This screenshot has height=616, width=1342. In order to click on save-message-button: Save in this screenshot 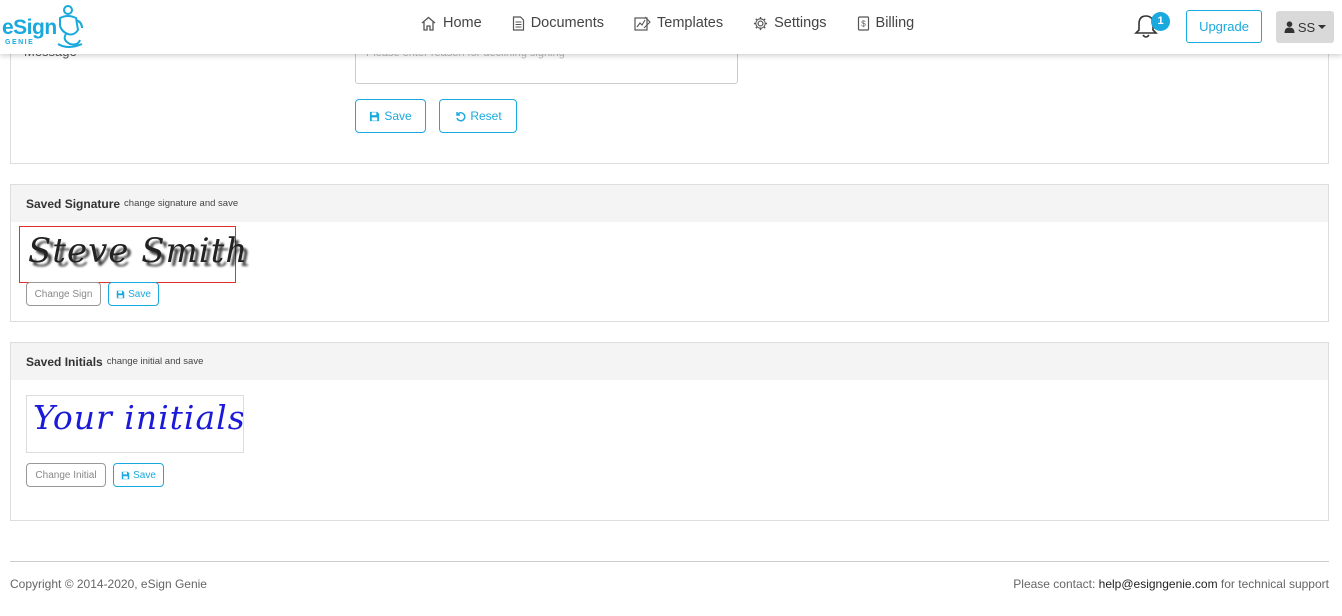, I will do `click(390, 116)`.